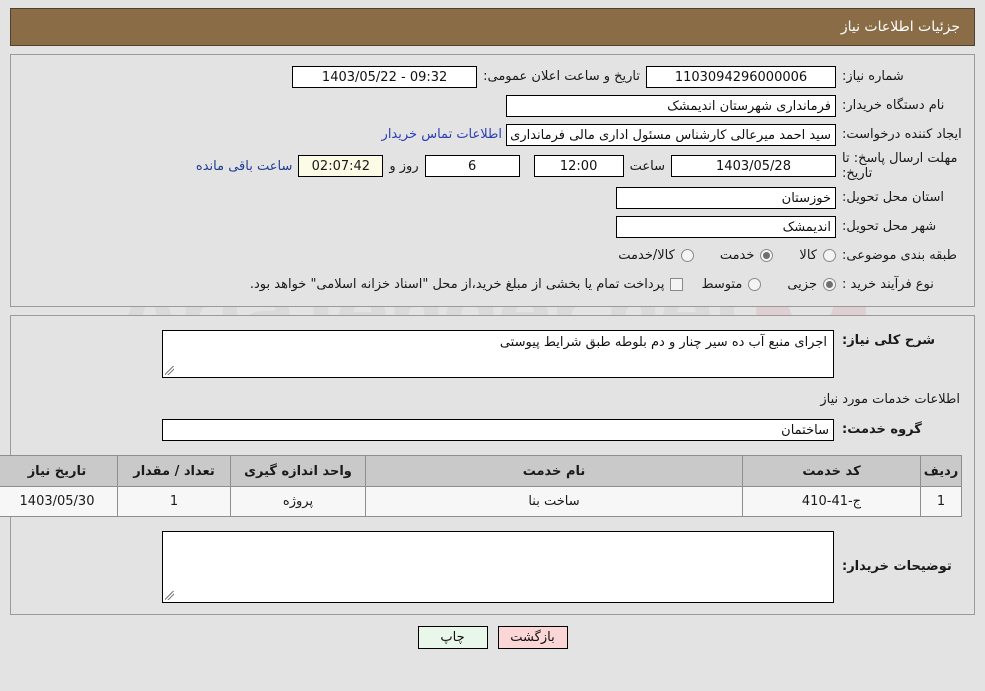 The width and height of the screenshot is (985, 691). What do you see at coordinates (941, 501) in the screenshot?
I see `cell-radif: 1` at bounding box center [941, 501].